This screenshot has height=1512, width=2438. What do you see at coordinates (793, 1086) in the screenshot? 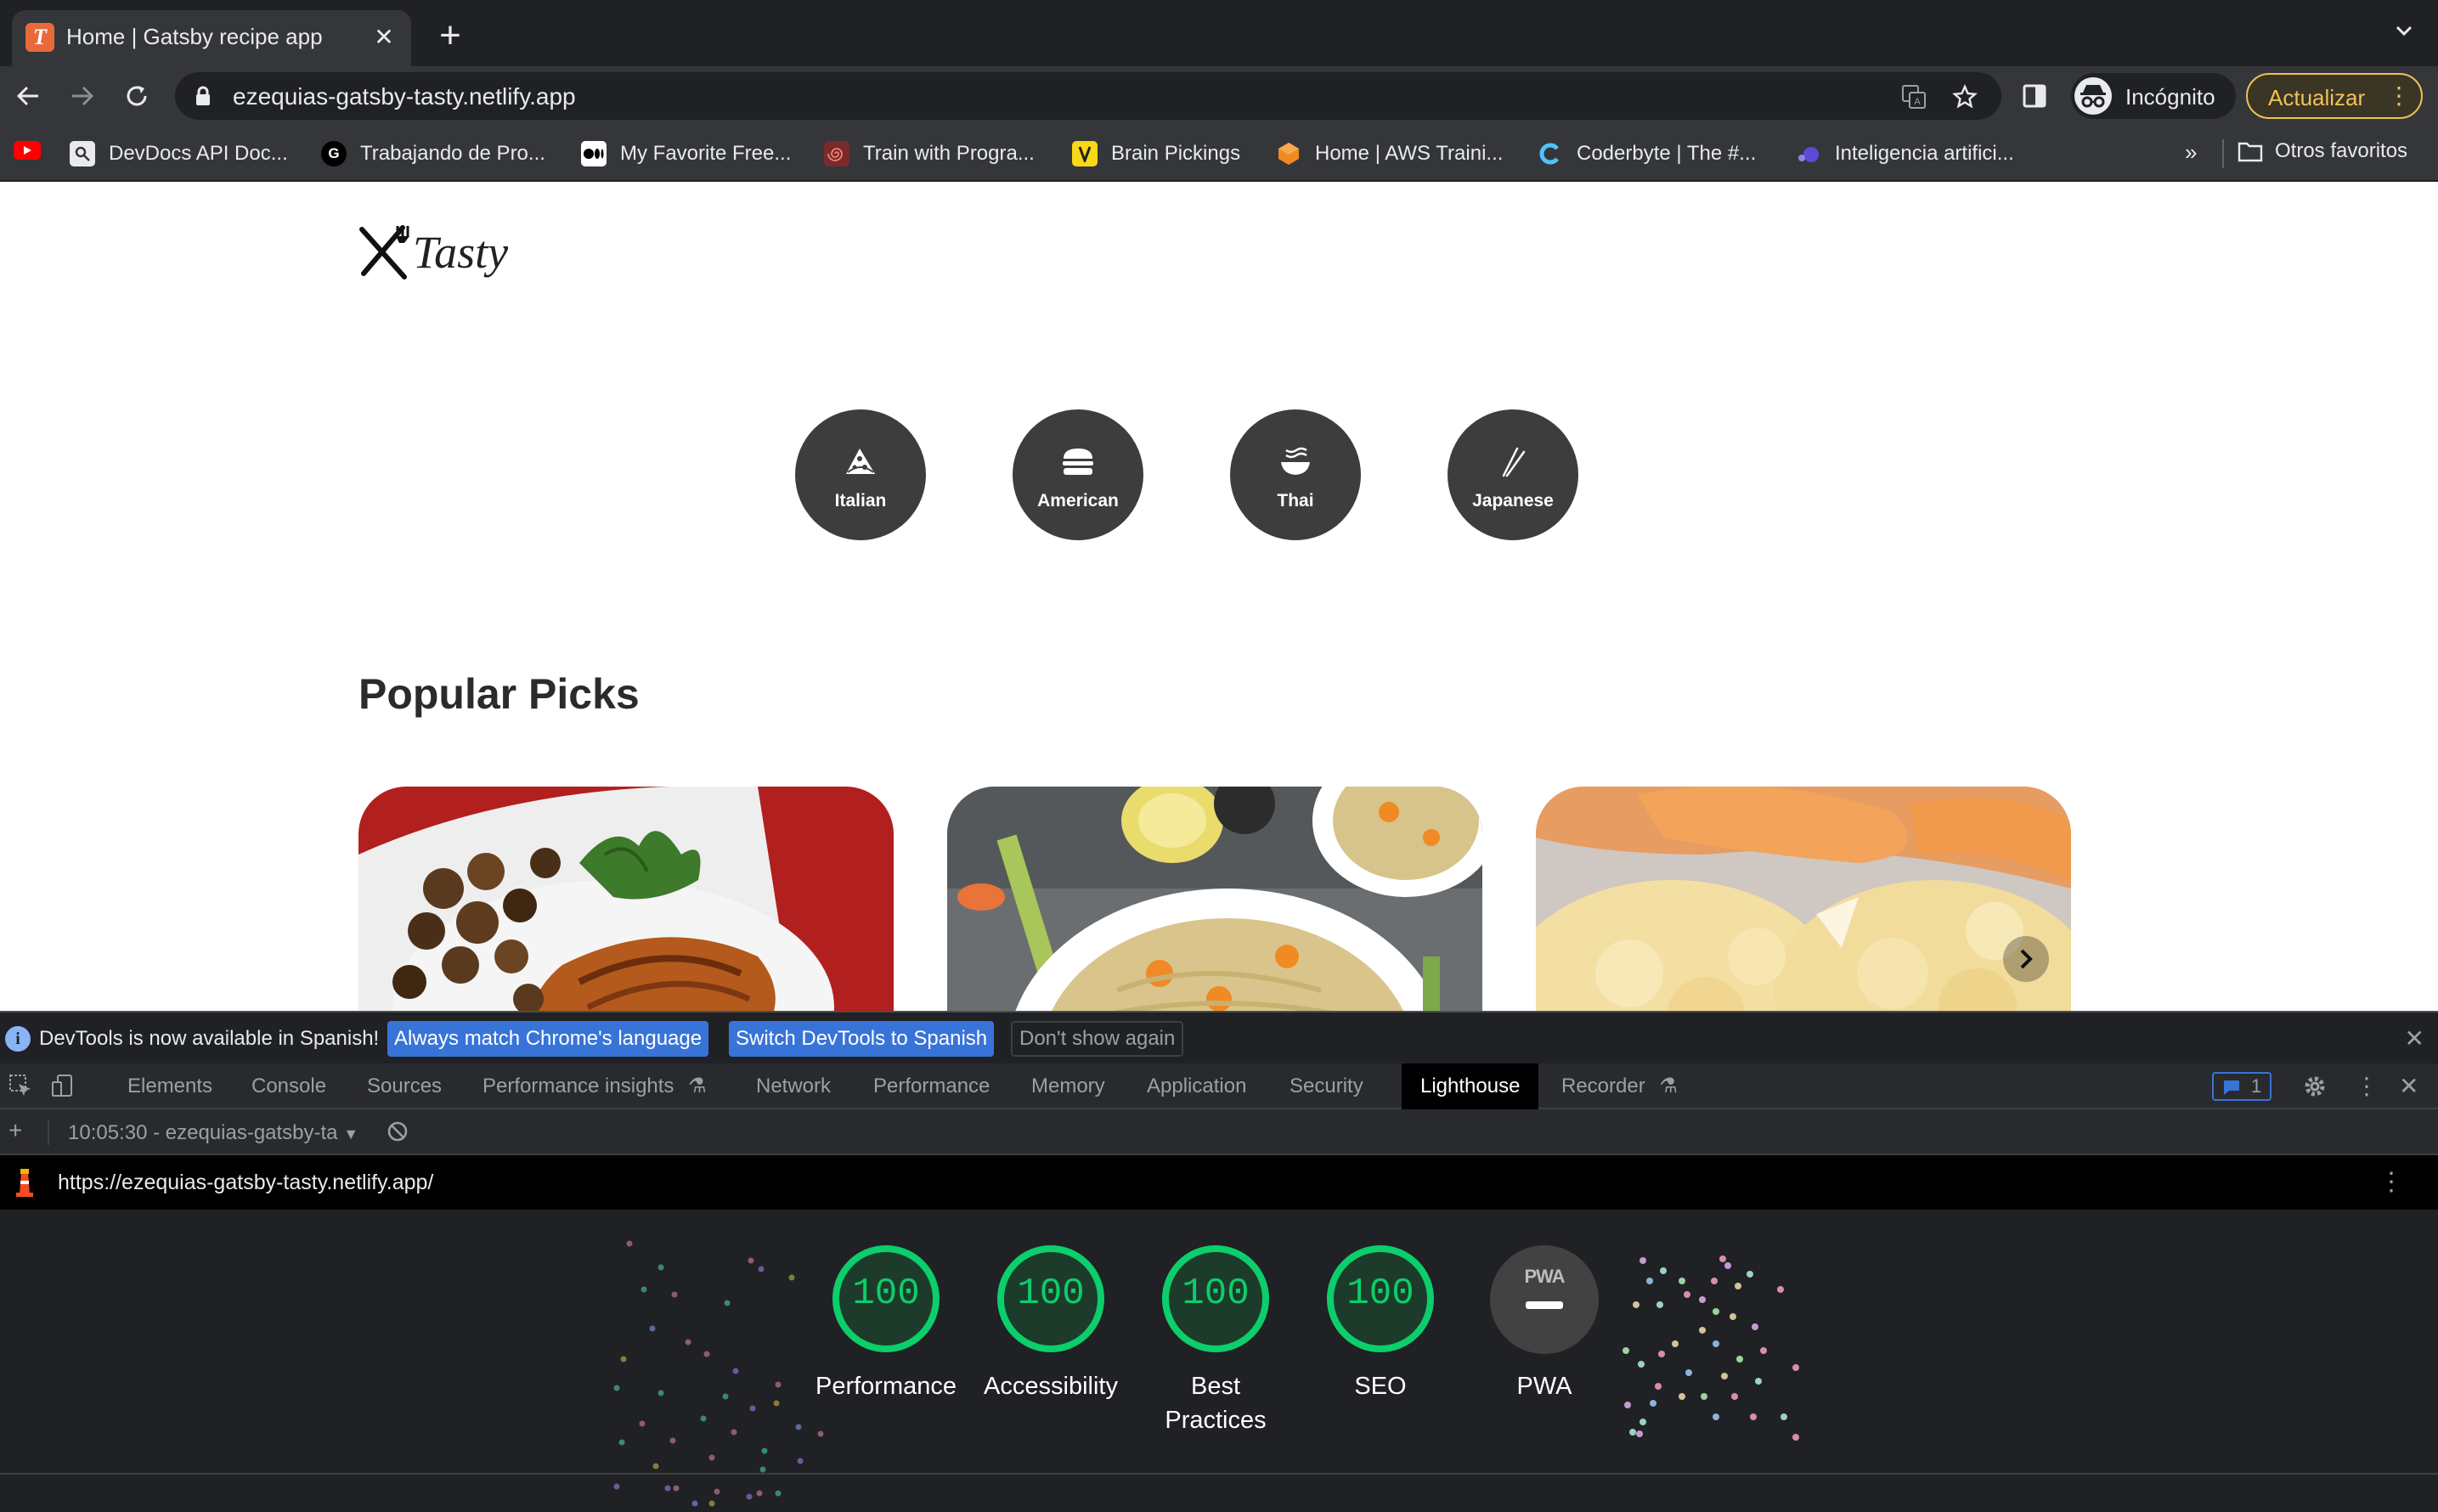
I see `tab-network: Network` at bounding box center [793, 1086].